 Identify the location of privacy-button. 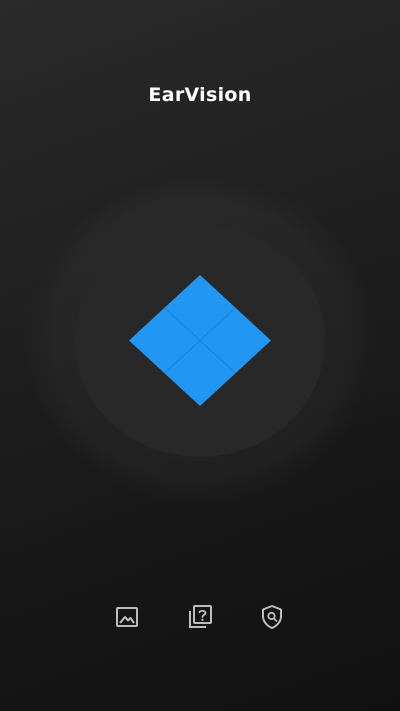
(272, 617).